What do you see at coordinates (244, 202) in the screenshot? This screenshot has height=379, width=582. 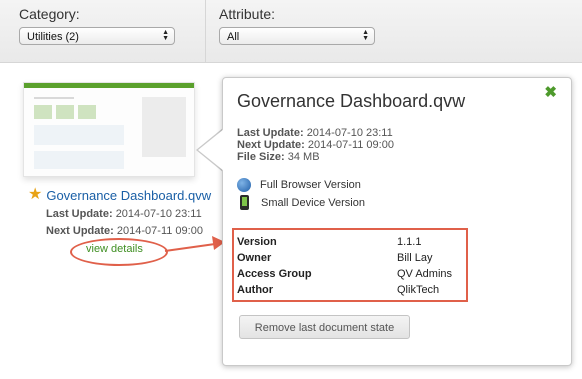 I see `phone-icon` at bounding box center [244, 202].